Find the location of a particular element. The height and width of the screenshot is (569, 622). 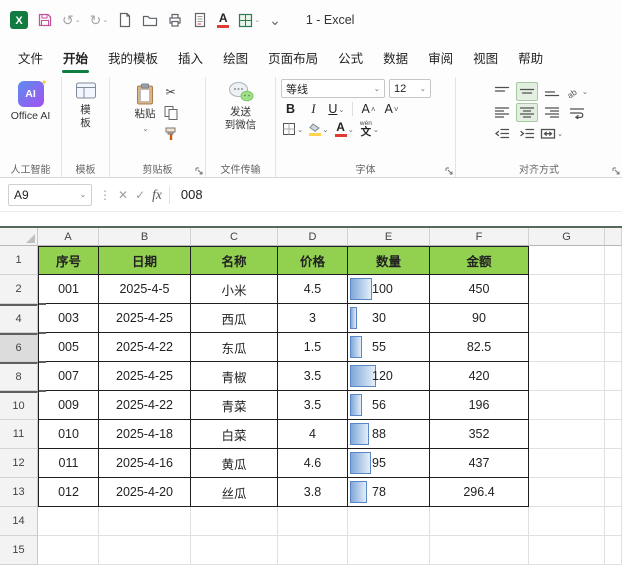

cell-A11: 010 is located at coordinates (68, 434).